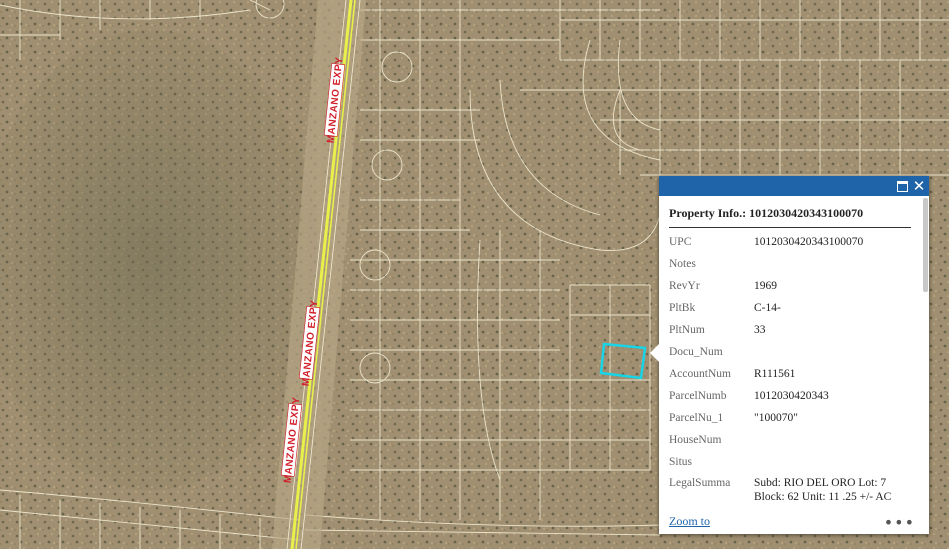 This screenshot has width=949, height=549. I want to click on attribute-value: C-14-, so click(767, 308).